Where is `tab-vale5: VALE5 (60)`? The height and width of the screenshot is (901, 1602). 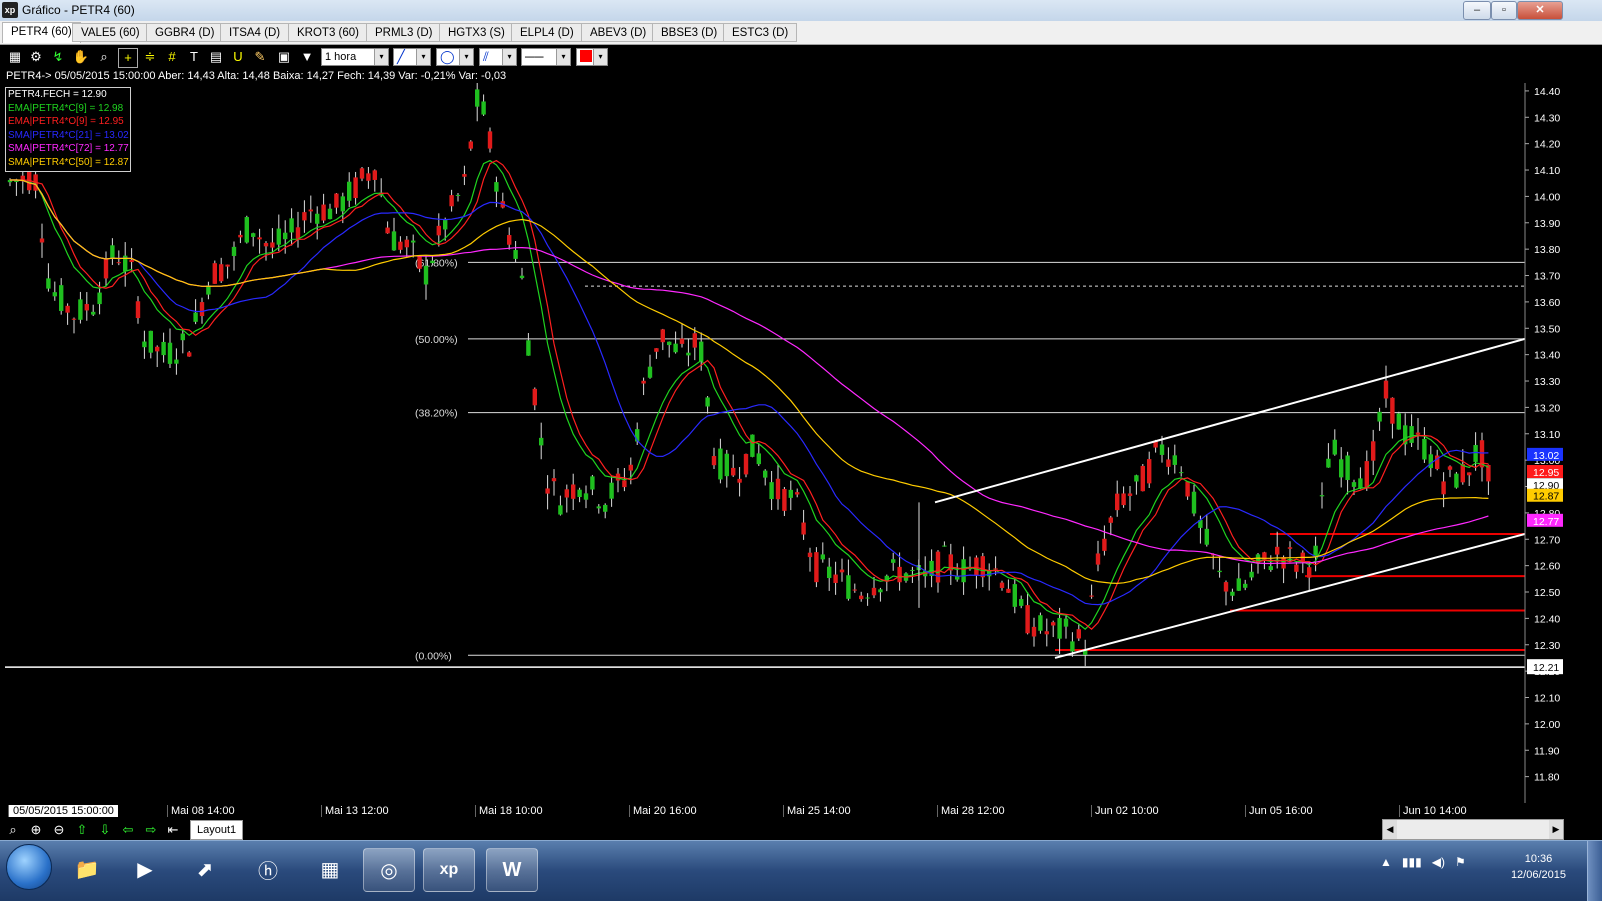
tab-vale5: VALE5 (60) is located at coordinates (110, 32).